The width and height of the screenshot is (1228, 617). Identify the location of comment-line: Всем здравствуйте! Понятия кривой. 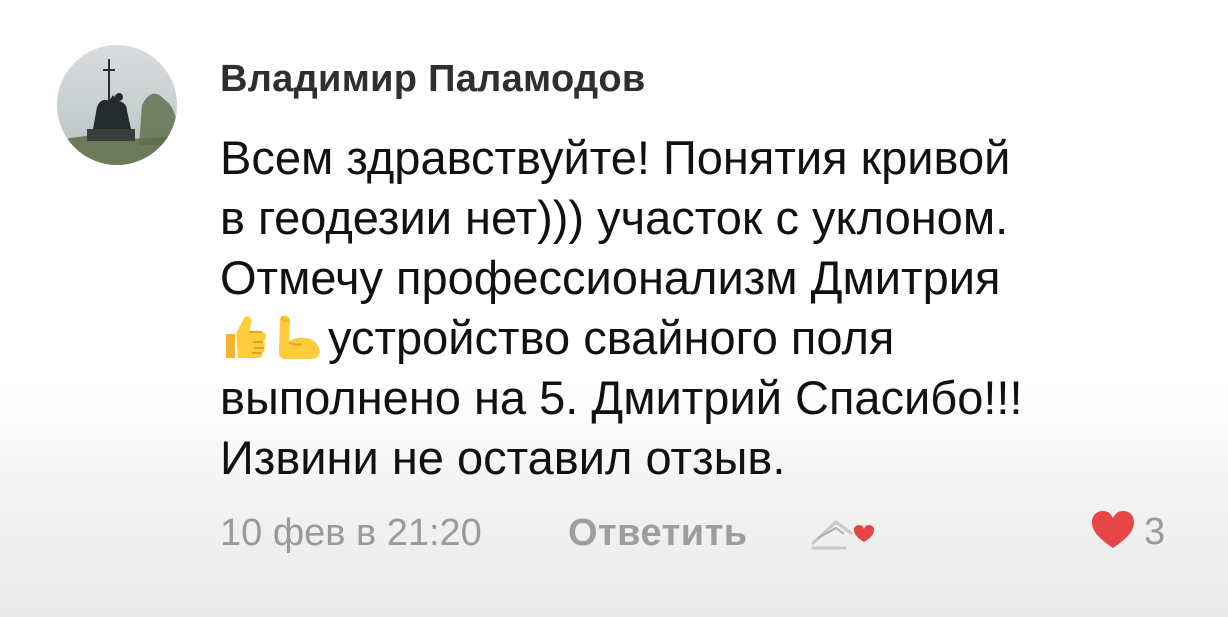
(615, 157).